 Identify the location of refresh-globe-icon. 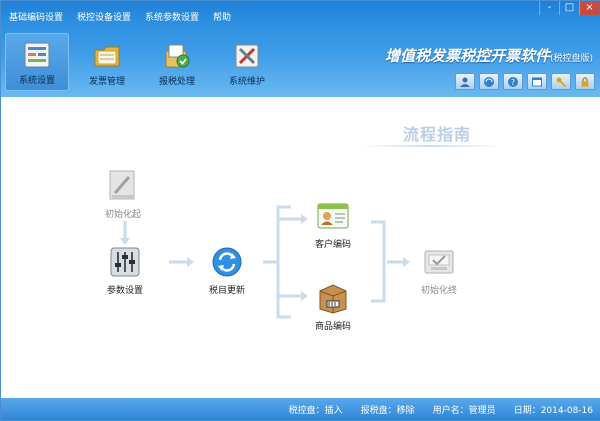
(489, 81).